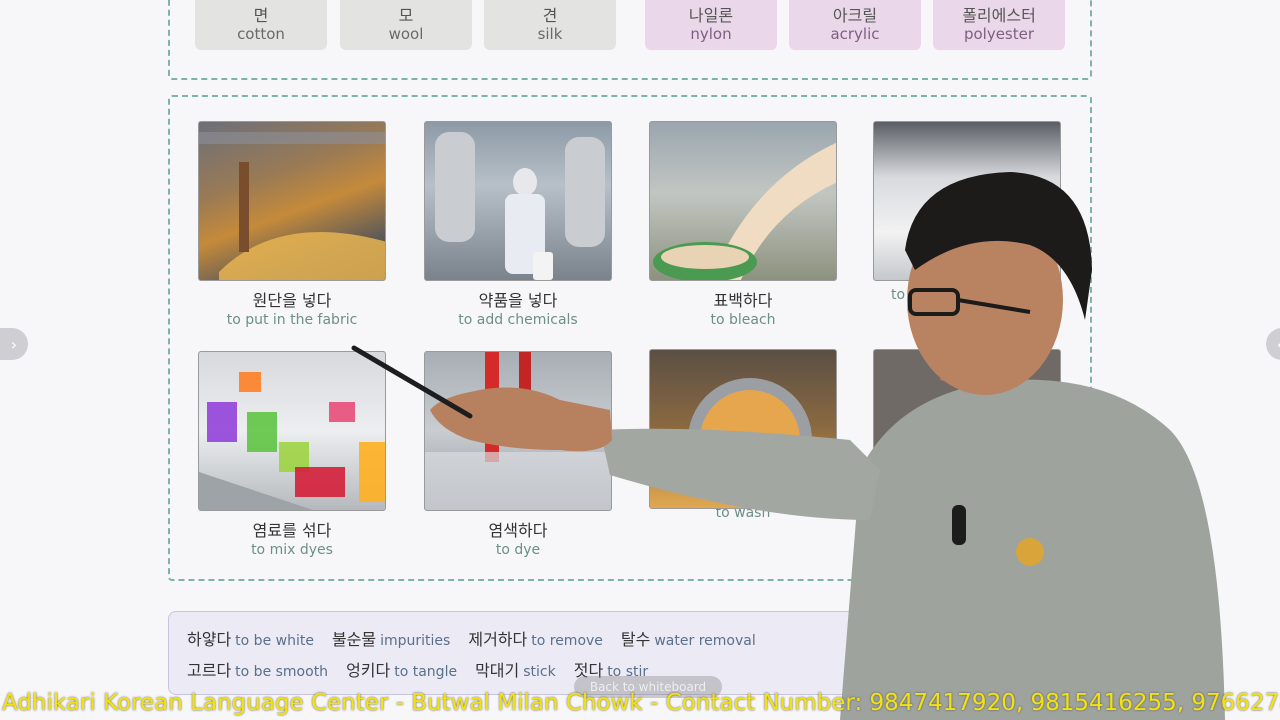 Image resolution: width=1280 pixels, height=720 pixels. I want to click on vocab-ko: 탈수, so click(635, 639).